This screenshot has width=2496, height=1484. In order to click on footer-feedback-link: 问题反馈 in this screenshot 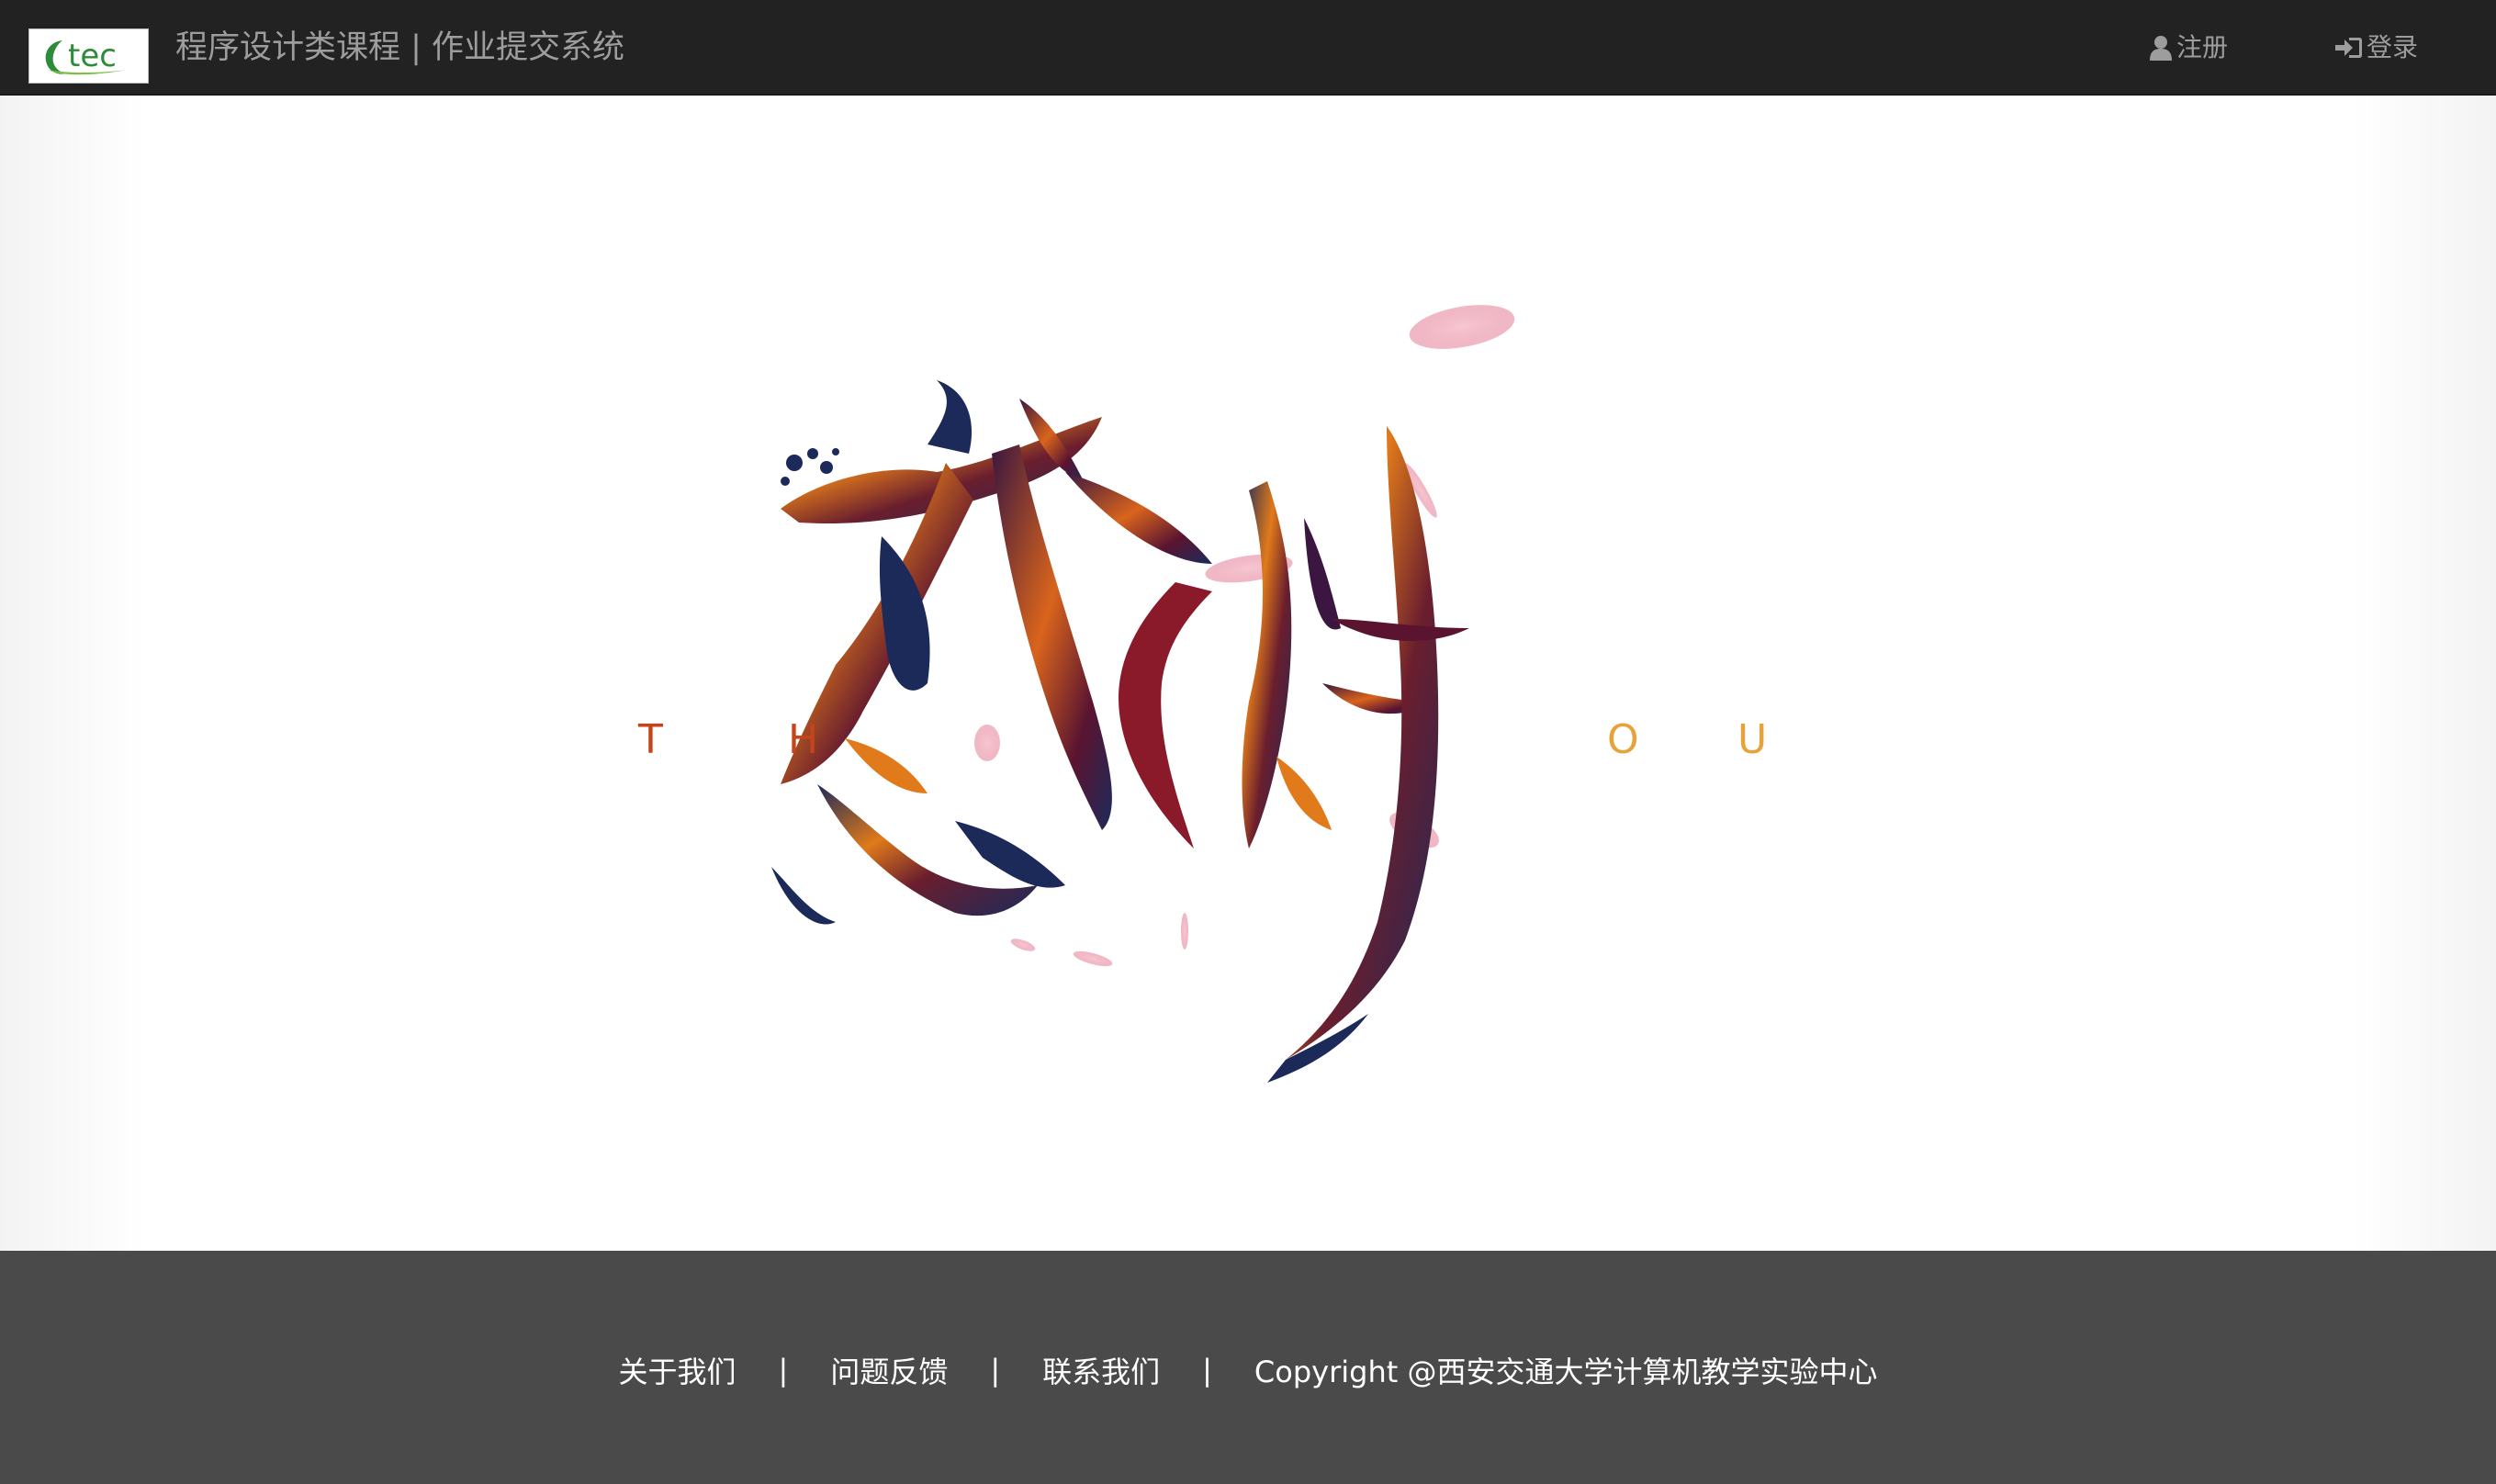, I will do `click(889, 1370)`.